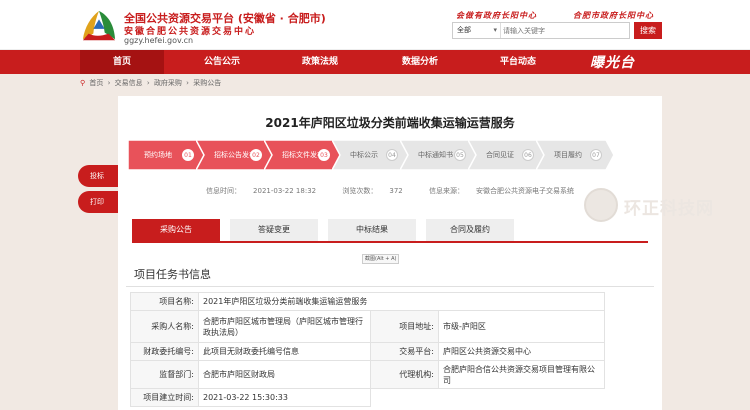 This screenshot has height=410, width=750. I want to click on breadcrumb-gov-procurement: 政府采购, so click(168, 83).